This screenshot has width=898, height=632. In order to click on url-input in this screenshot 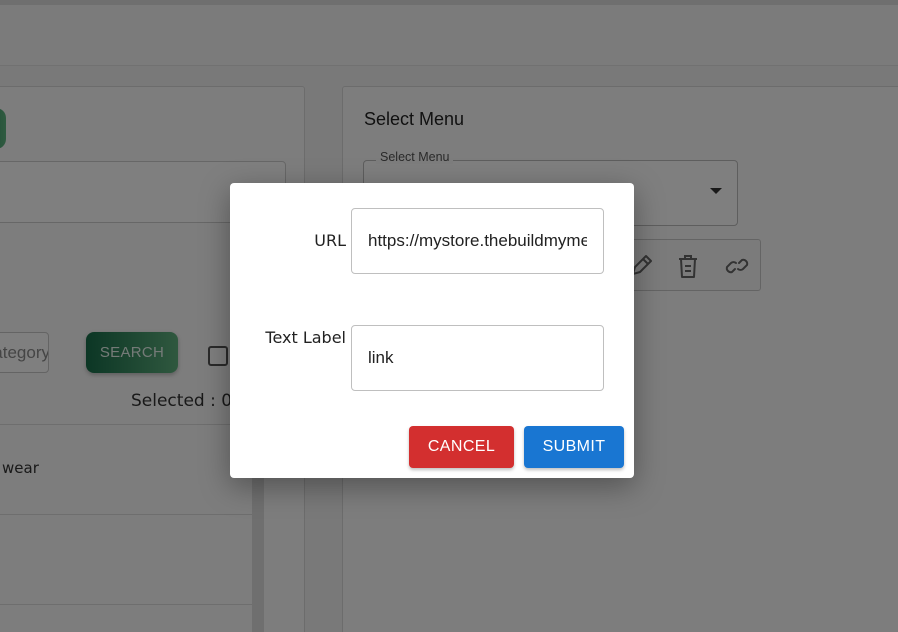, I will do `click(477, 241)`.